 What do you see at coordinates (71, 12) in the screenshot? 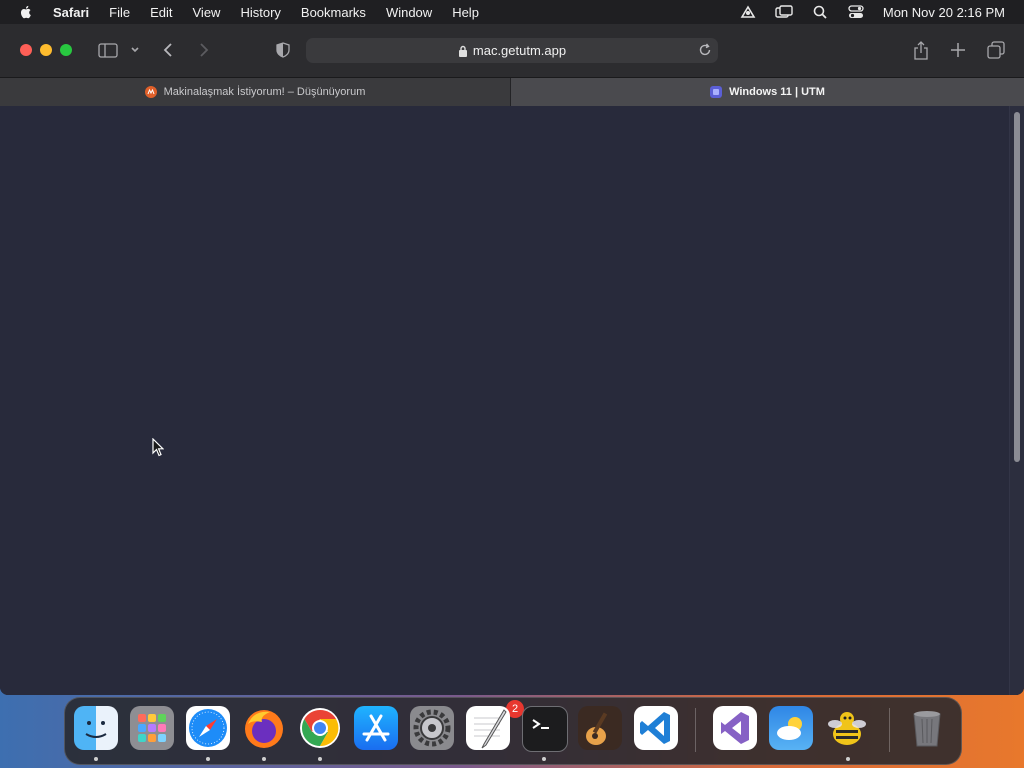
I see `menu-app-name: Safari` at bounding box center [71, 12].